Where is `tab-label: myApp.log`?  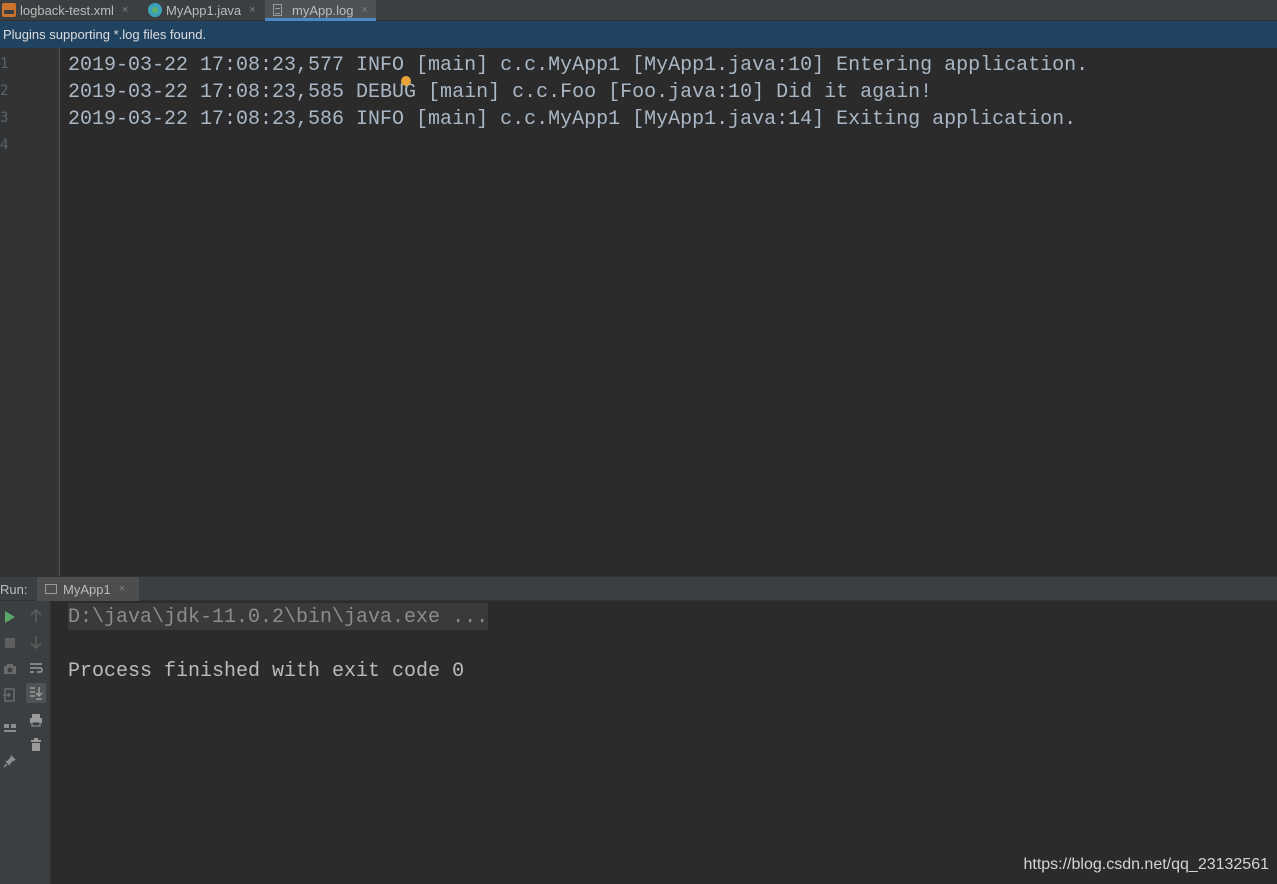 tab-label: myApp.log is located at coordinates (323, 10).